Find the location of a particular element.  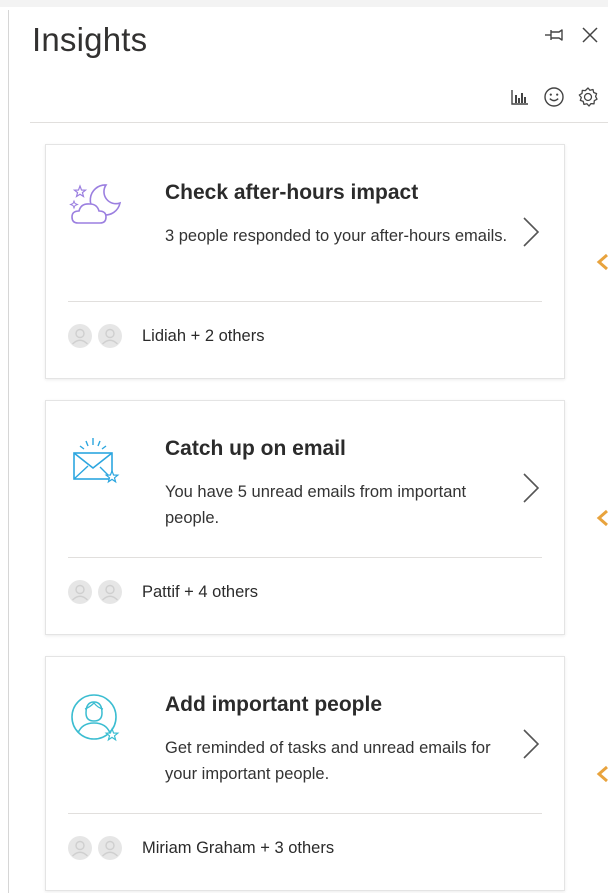

window-top-strip is located at coordinates (304, 3).